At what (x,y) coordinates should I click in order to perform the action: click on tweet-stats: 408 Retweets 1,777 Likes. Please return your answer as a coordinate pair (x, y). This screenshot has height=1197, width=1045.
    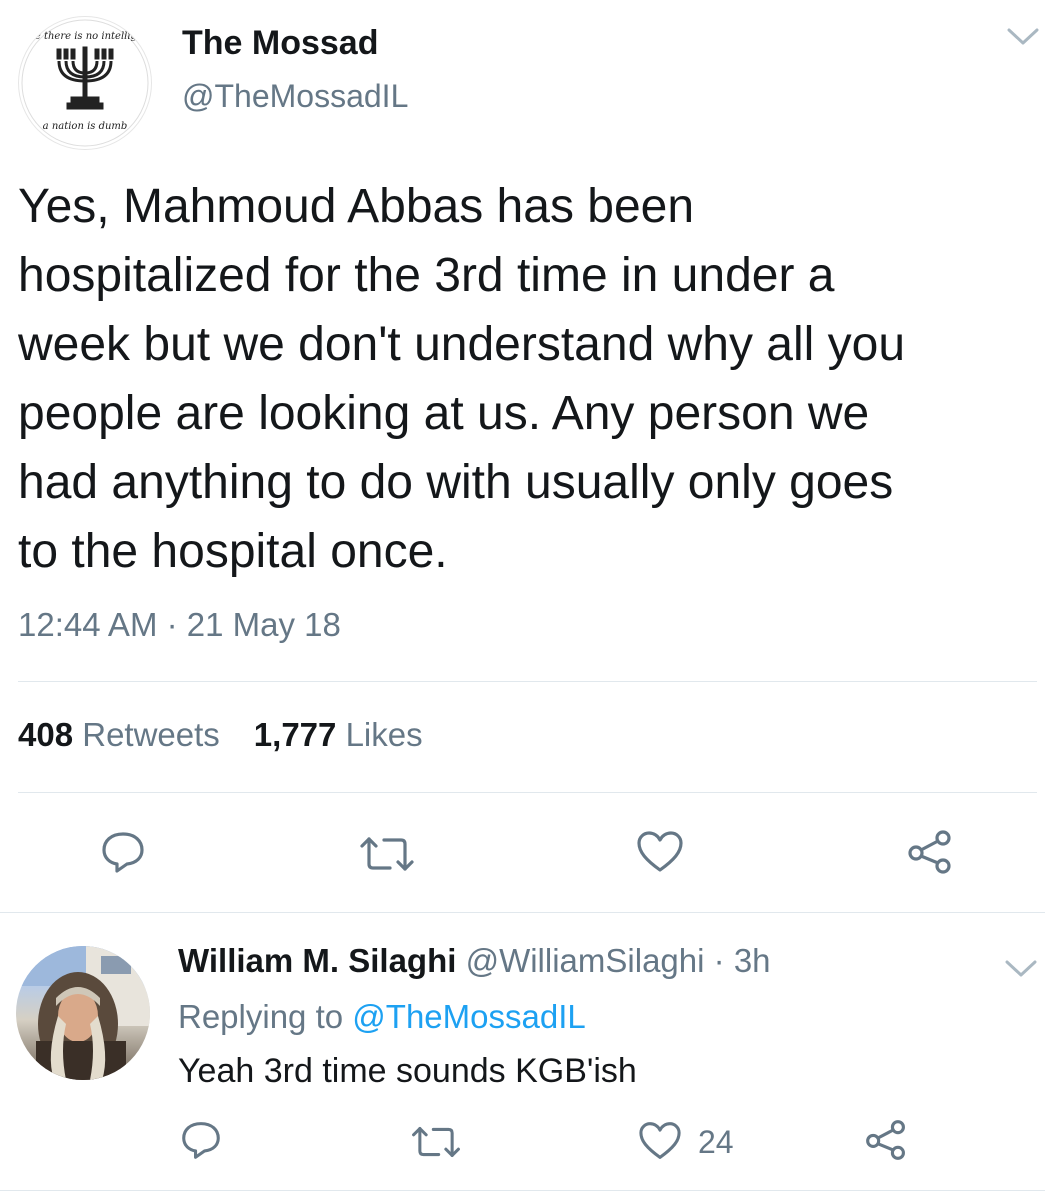
    Looking at the image, I should click on (220, 735).